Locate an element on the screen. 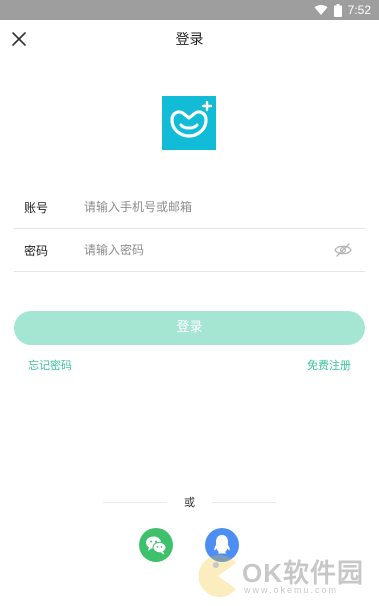 The image size is (379, 606). watermark: OK软件园 www.okemu.com is located at coordinates (285, 576).